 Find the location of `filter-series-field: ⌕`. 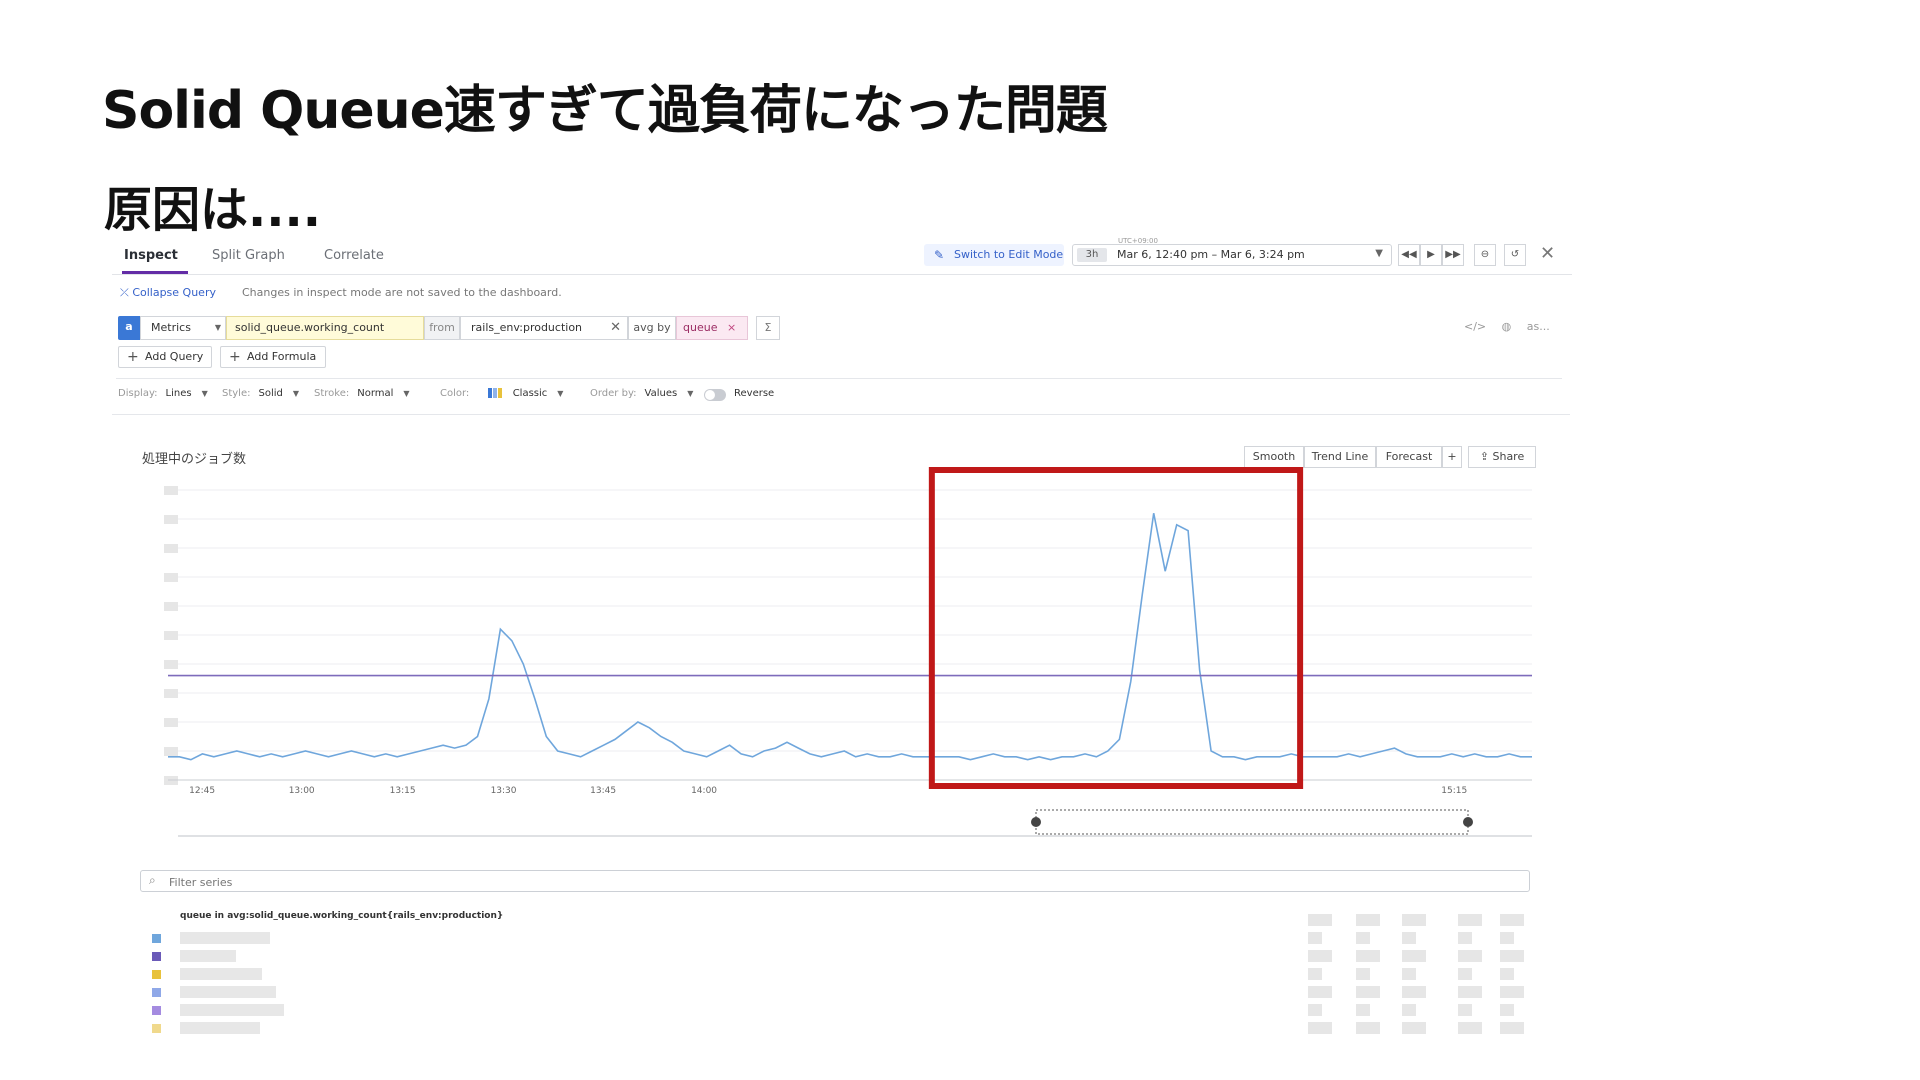

filter-series-field: ⌕ is located at coordinates (835, 881).